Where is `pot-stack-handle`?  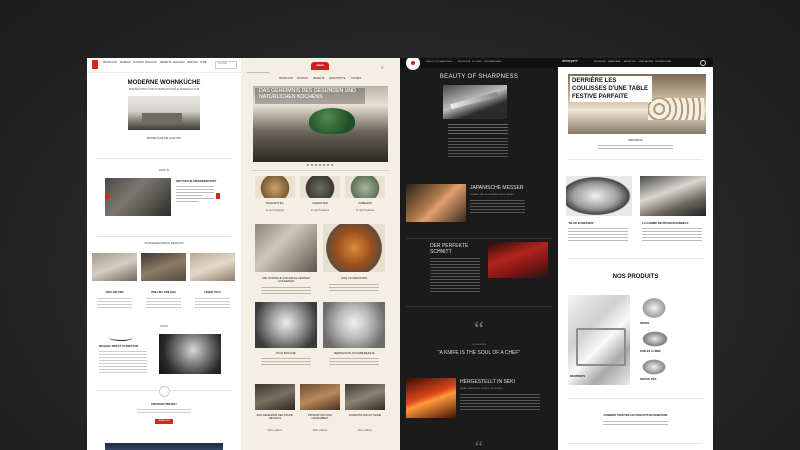 pot-stack-handle is located at coordinates (601, 347).